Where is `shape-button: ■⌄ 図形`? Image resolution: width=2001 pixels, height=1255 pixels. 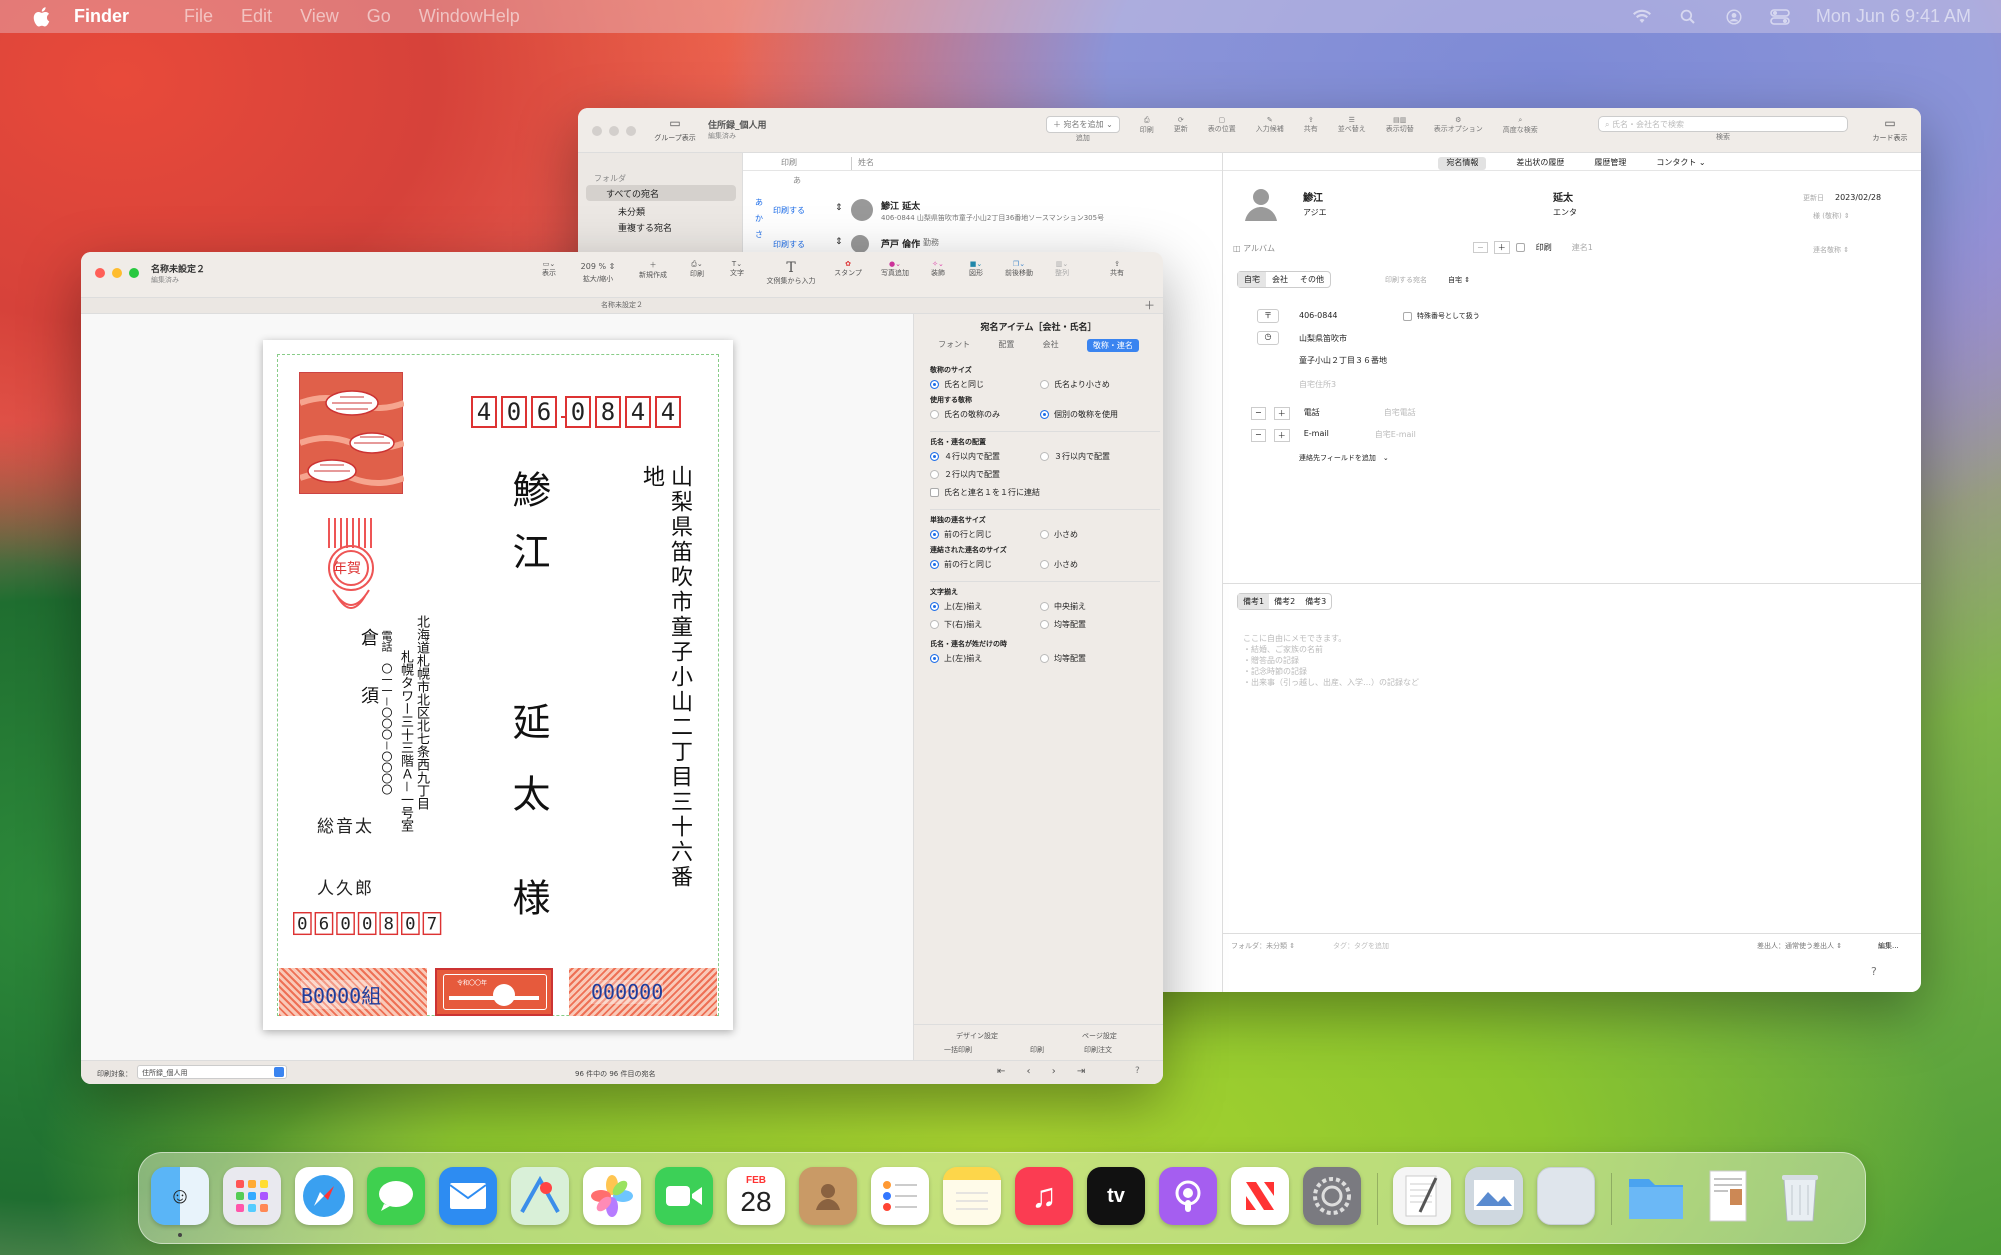 shape-button: ■⌄ 図形 is located at coordinates (976, 273).